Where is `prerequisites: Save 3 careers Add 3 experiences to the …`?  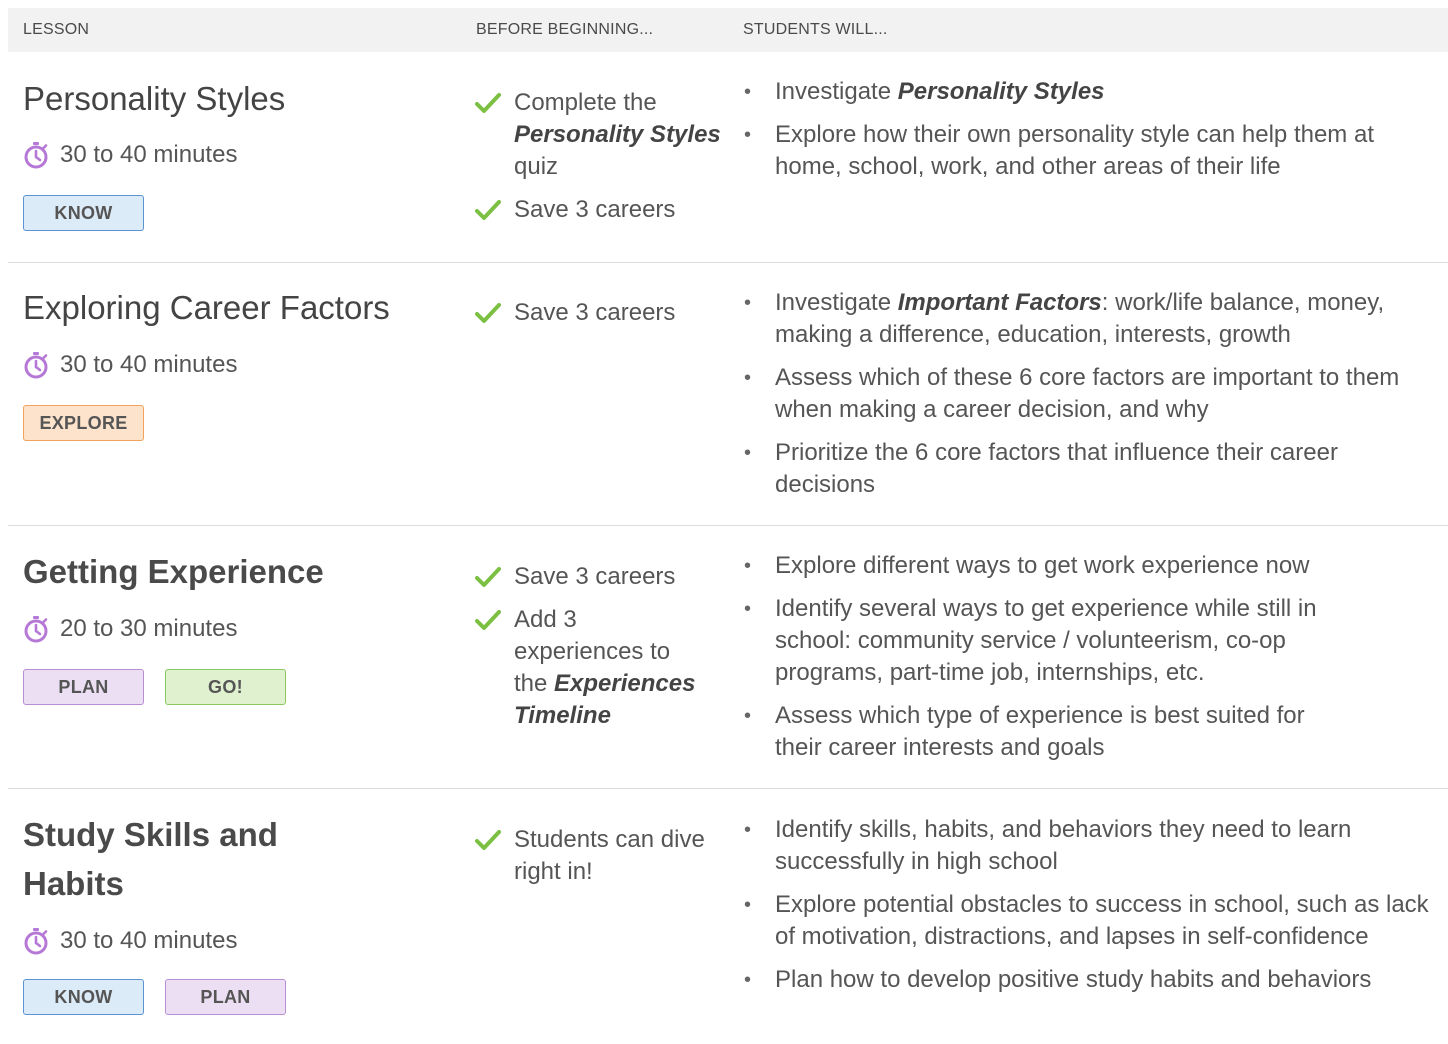 prerequisites: Save 3 careers Add 3 experiences to the … is located at coordinates (600, 652).